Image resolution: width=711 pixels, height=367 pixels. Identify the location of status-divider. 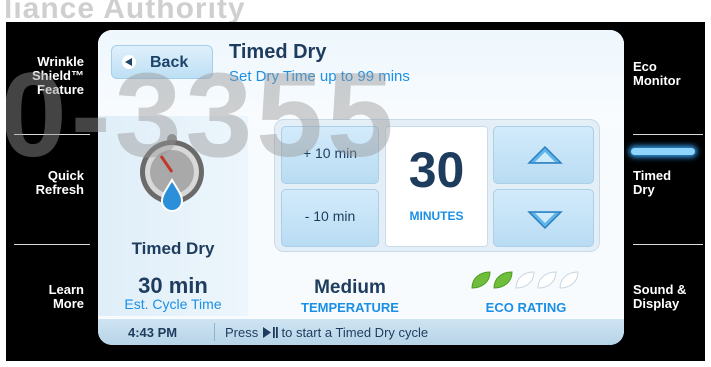
(214, 332).